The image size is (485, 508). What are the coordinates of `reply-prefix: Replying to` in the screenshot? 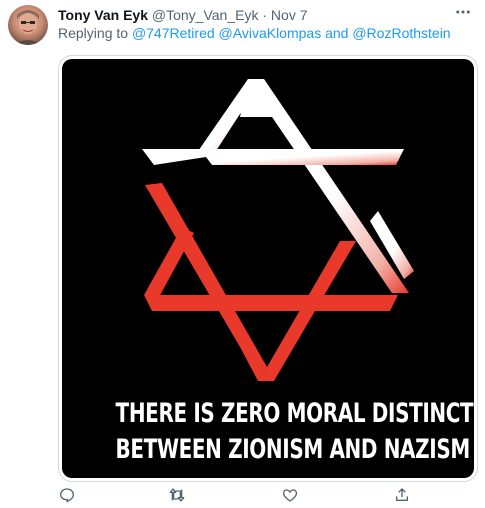 It's located at (93, 33).